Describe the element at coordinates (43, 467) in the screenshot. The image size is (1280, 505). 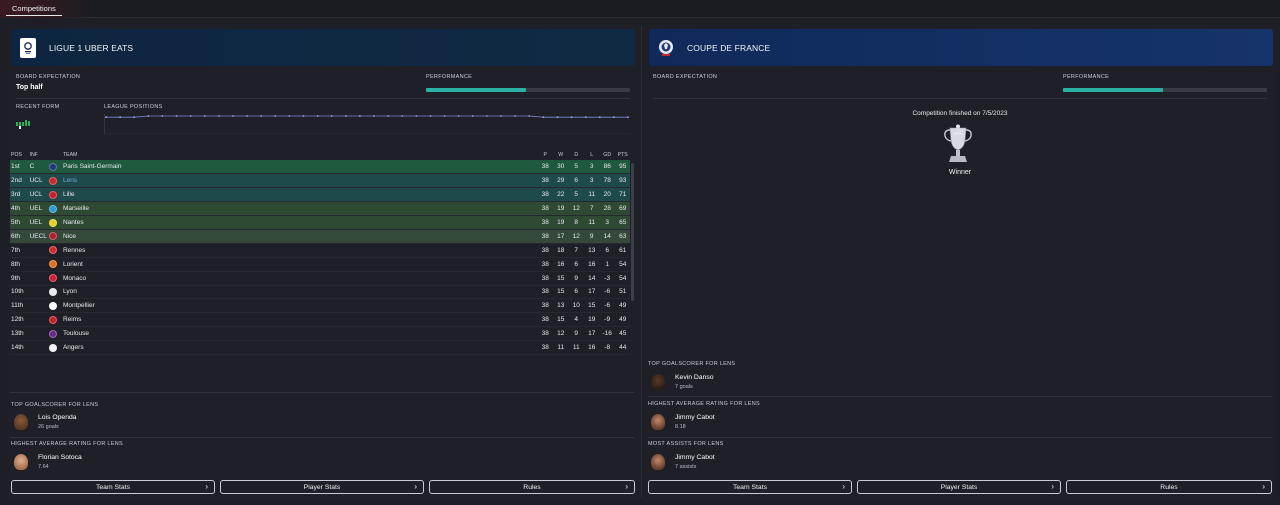
I see `highest-rating-value: 7.64` at that location.